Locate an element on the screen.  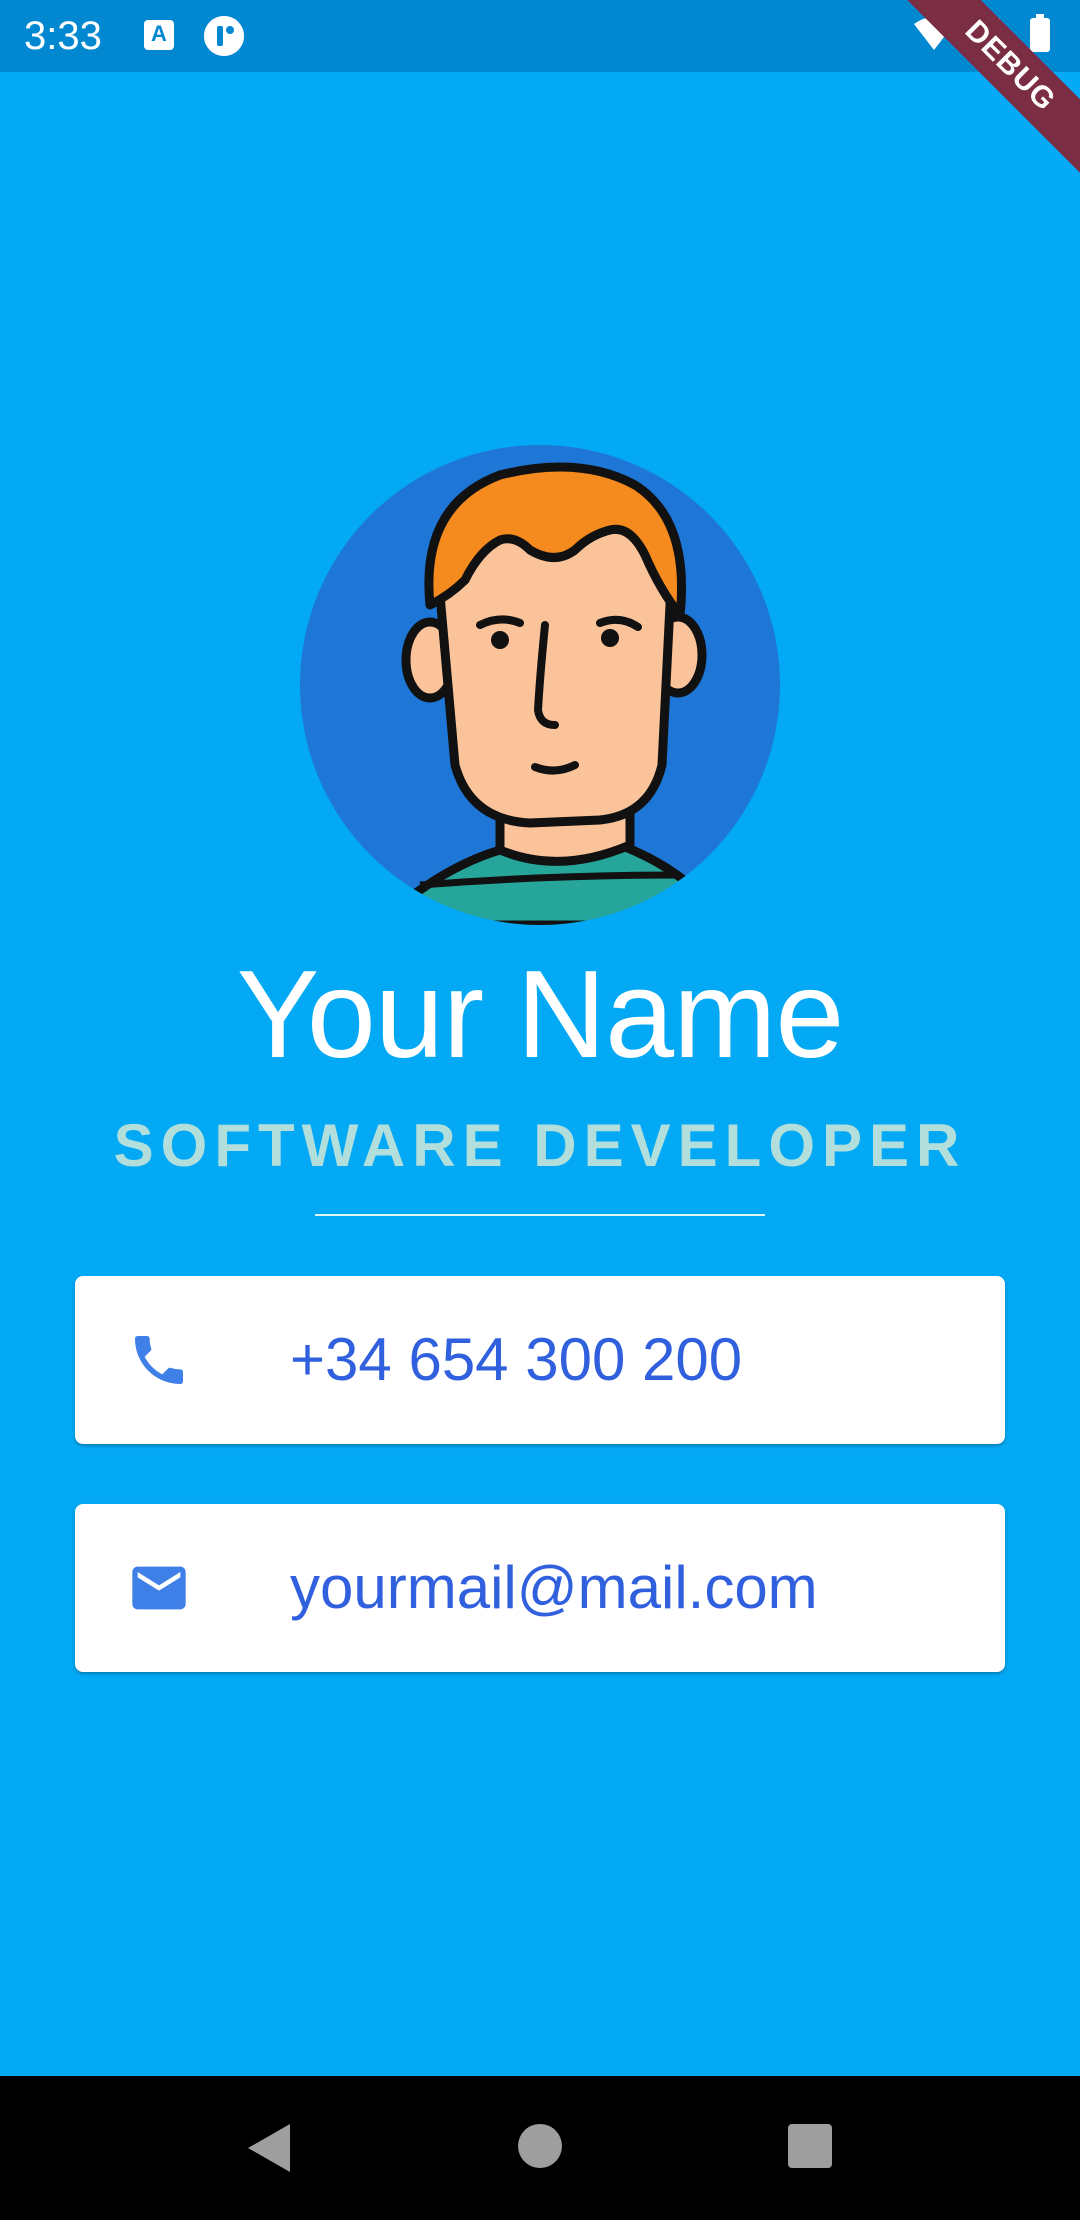
recents-icon is located at coordinates (810, 2146).